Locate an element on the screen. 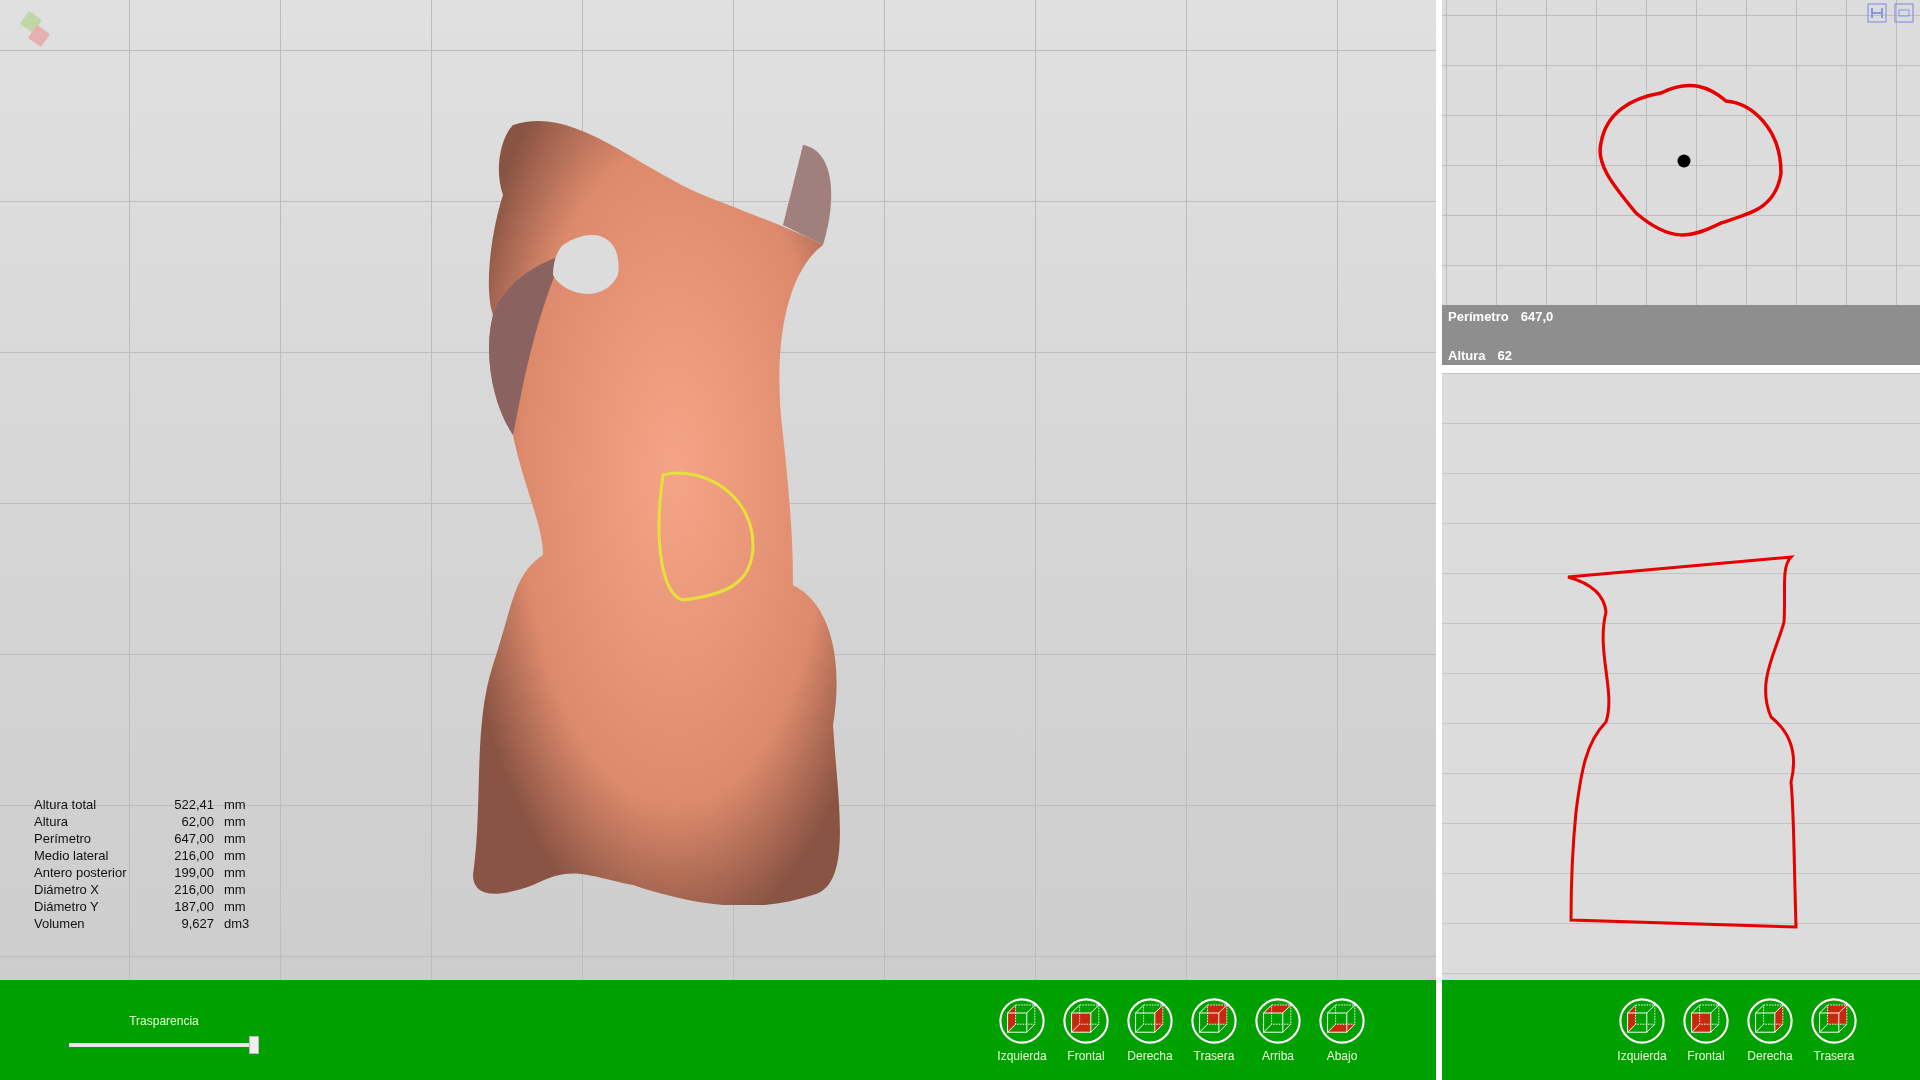 The height and width of the screenshot is (1080, 1920). info-value: 647,0 is located at coordinates (1537, 316).